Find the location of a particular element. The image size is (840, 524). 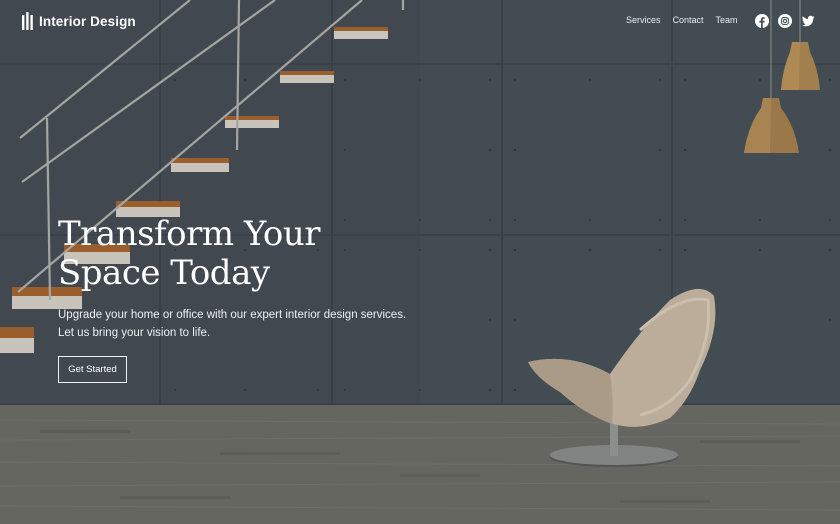

brand-logo-link: Interior Design is located at coordinates (79, 21).